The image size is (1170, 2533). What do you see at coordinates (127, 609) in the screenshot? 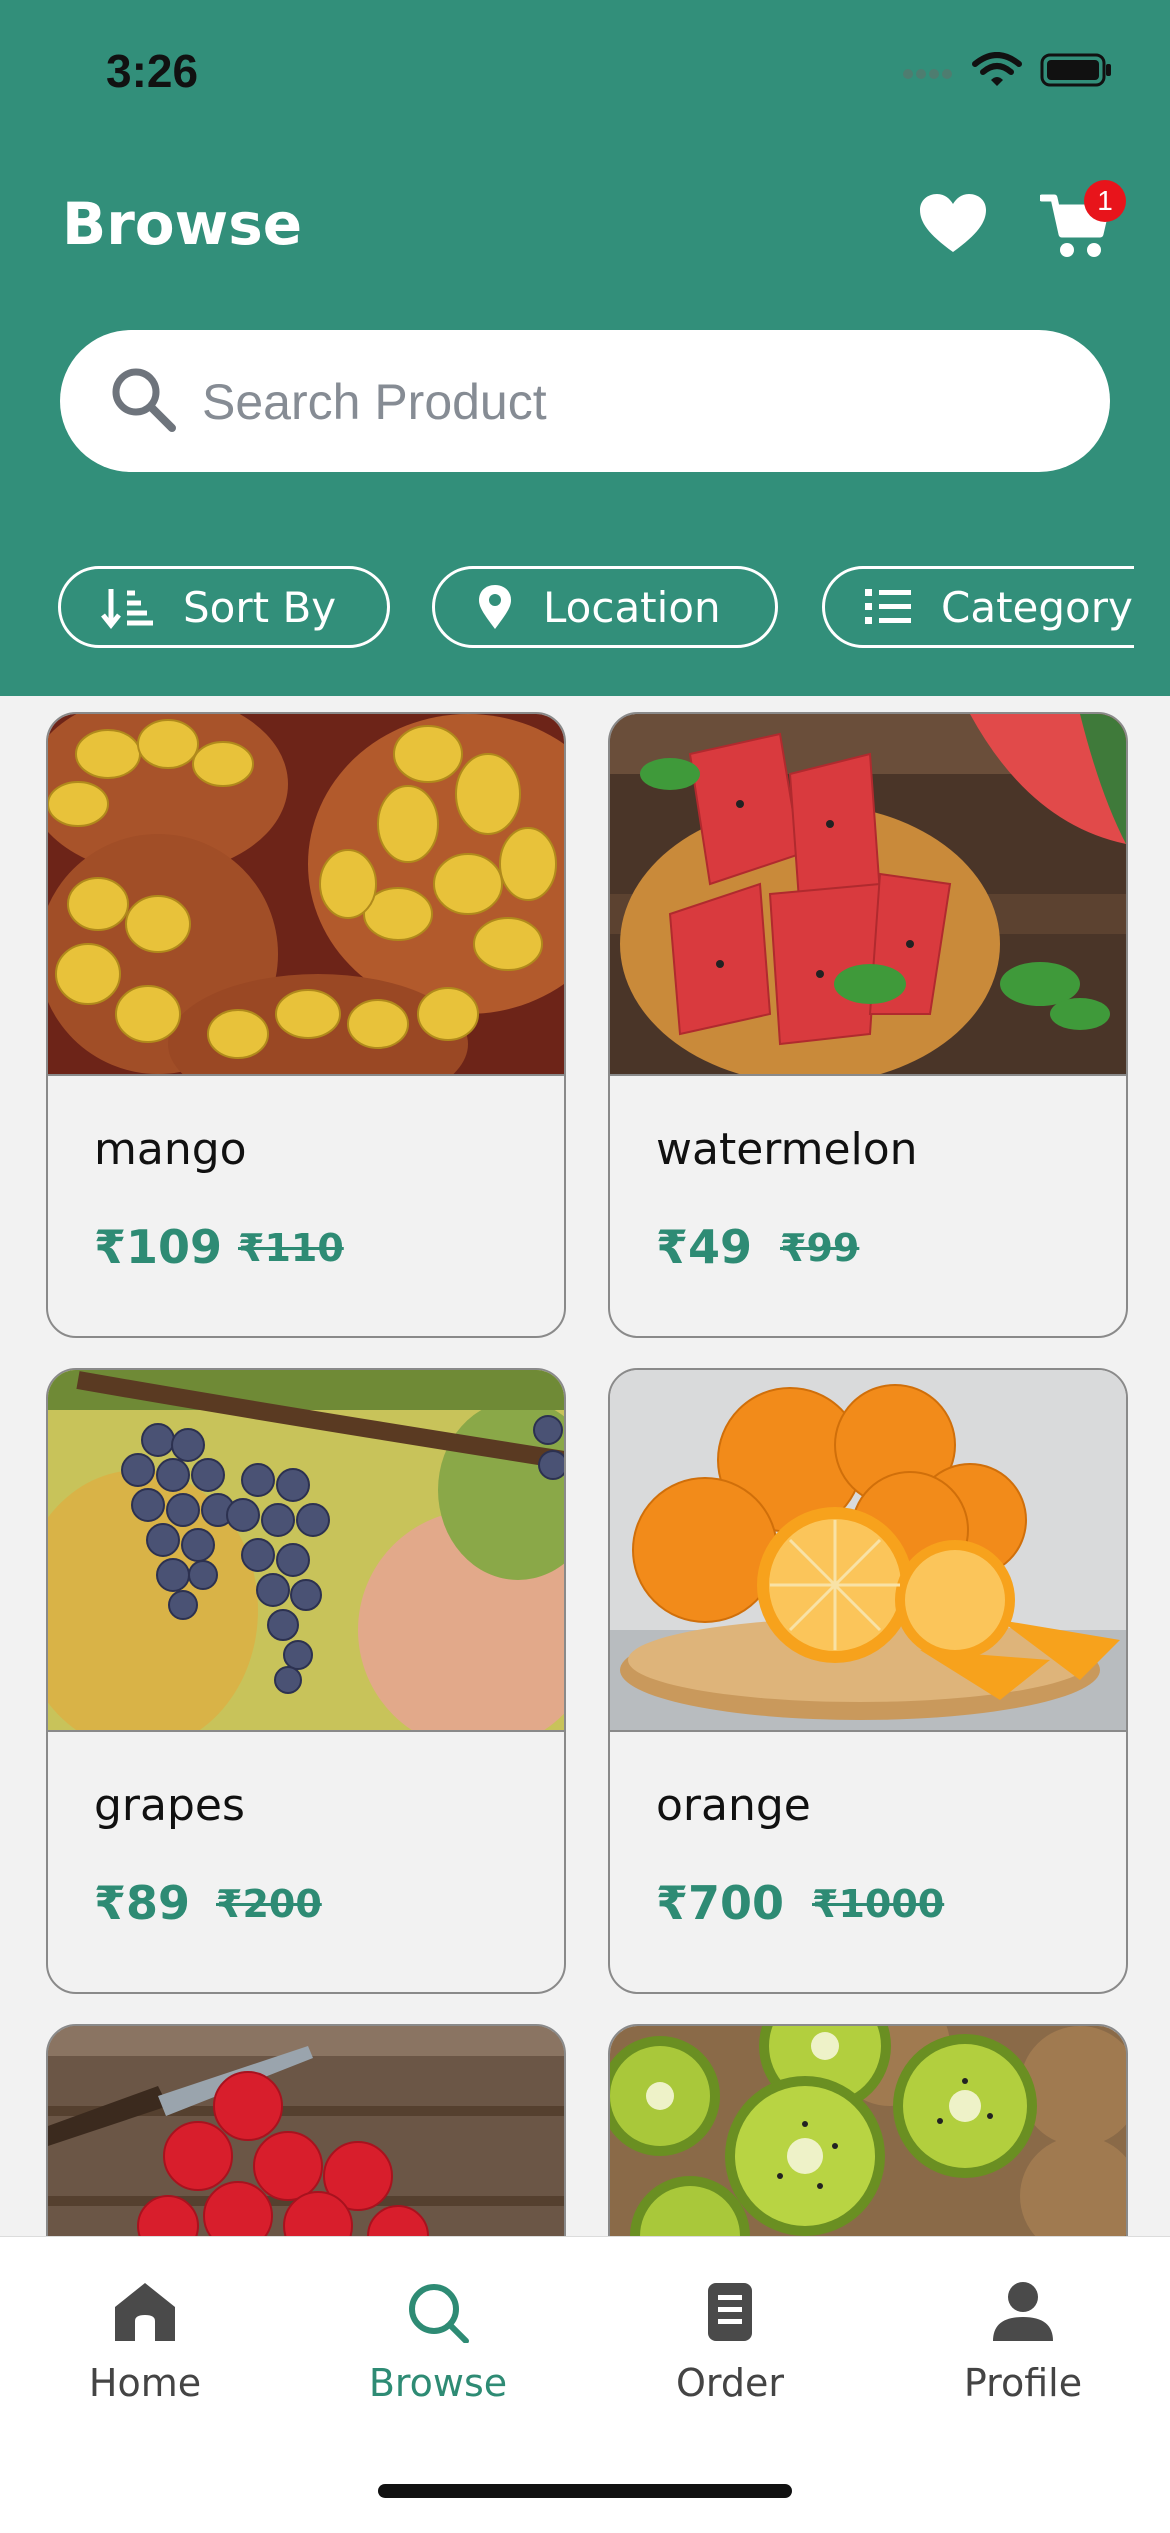
I see `sort-icon` at bounding box center [127, 609].